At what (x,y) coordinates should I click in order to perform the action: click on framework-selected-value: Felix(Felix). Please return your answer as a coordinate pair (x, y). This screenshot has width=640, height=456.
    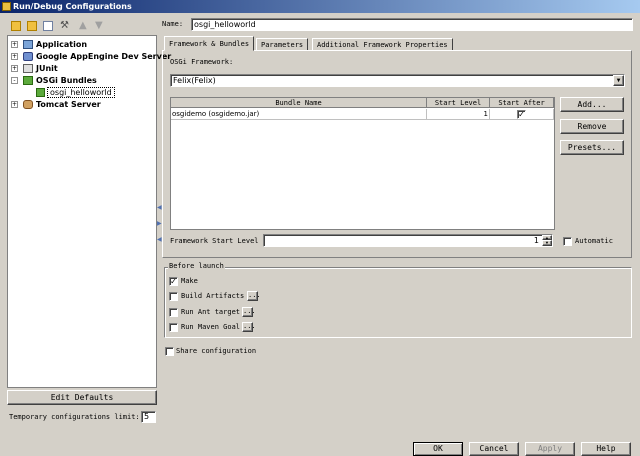
    Looking at the image, I should click on (194, 80).